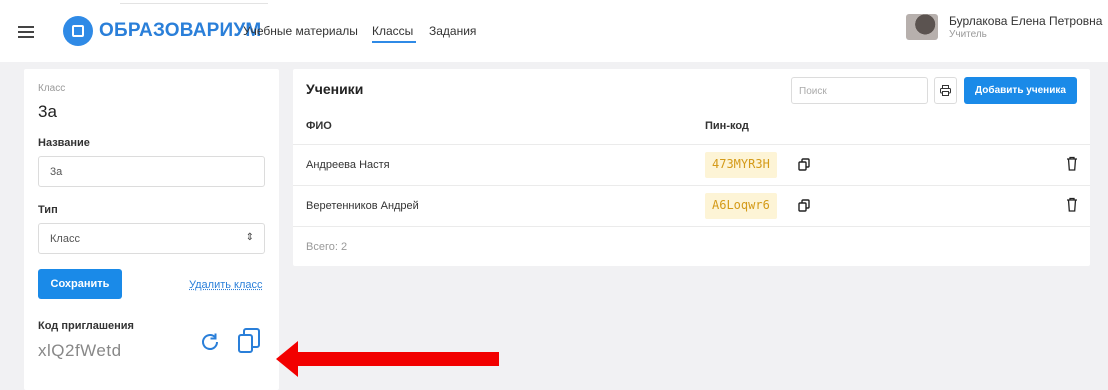 Image resolution: width=1108 pixels, height=390 pixels. I want to click on save-button: Сохранить, so click(80, 284).